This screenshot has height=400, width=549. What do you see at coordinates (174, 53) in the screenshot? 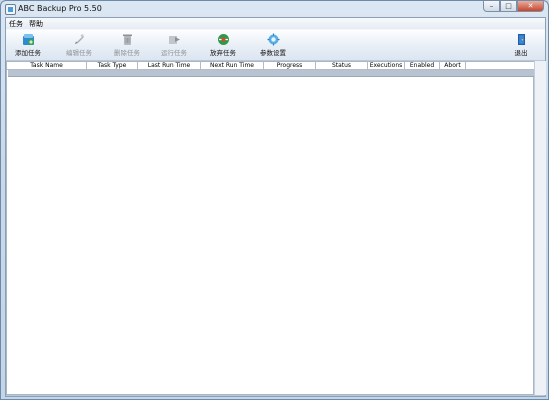
I see `run-task-label: 运行任务` at bounding box center [174, 53].